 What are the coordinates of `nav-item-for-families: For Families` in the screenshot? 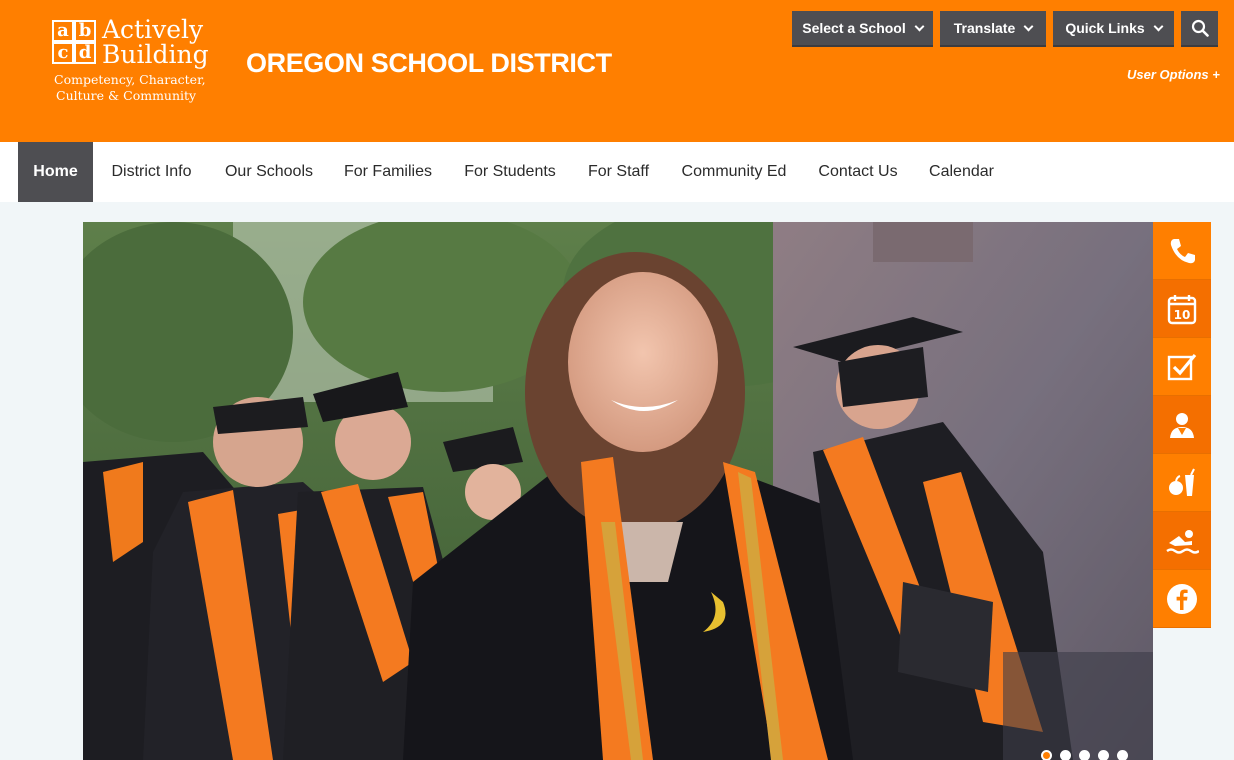 It's located at (388, 172).